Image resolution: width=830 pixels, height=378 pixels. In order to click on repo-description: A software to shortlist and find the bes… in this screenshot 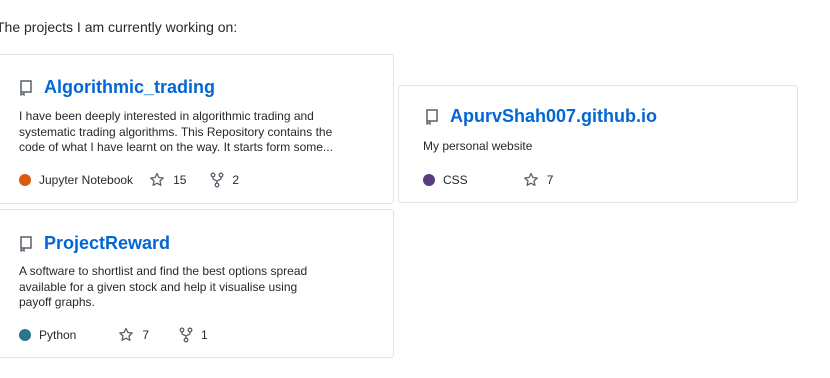, I will do `click(163, 287)`.